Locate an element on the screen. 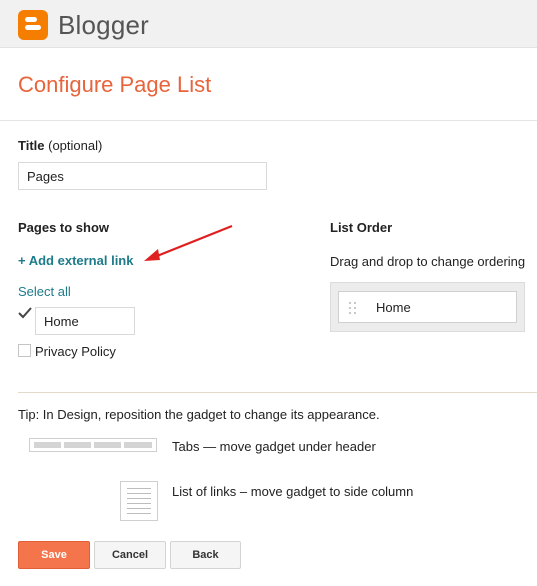 This screenshot has width=537, height=586. privacy-policy-label: Privacy Policy is located at coordinates (75, 351).